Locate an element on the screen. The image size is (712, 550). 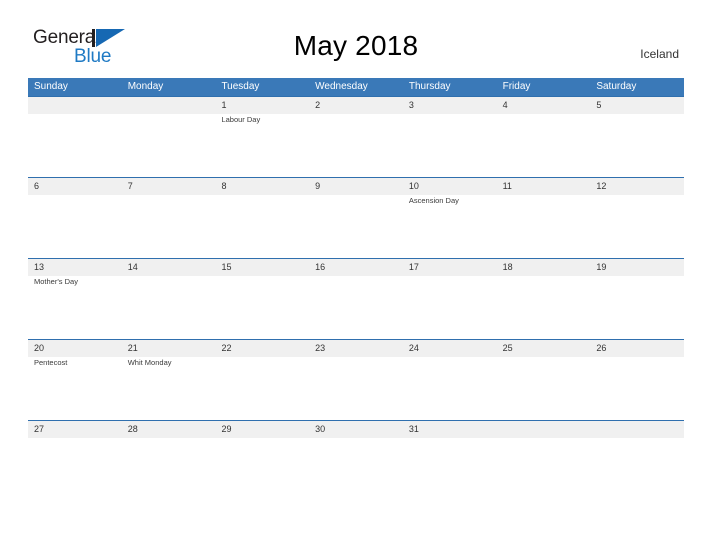
week-row: 6 7 8 9 10 Ascension Day 11 12 is located at coordinates (356, 217).